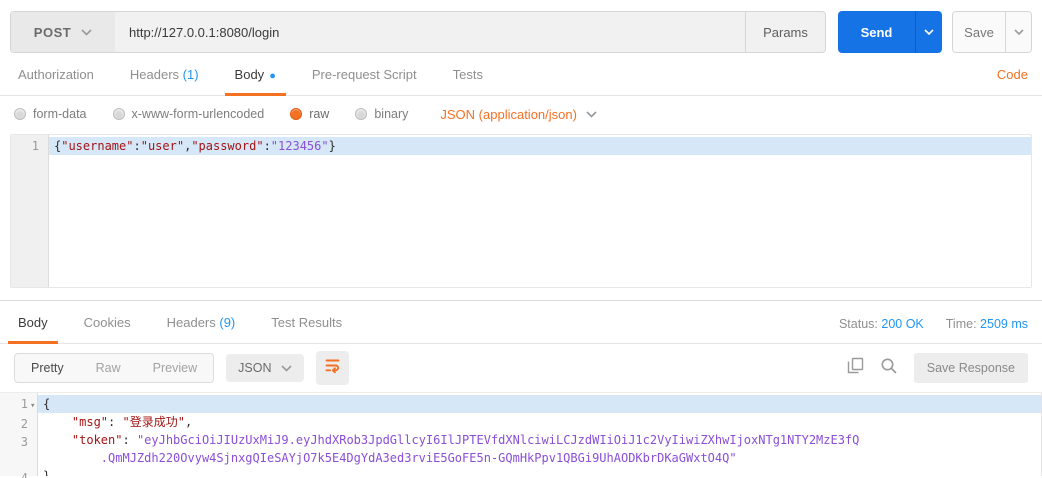  I want to click on save-response-button: Save Response, so click(970, 368).